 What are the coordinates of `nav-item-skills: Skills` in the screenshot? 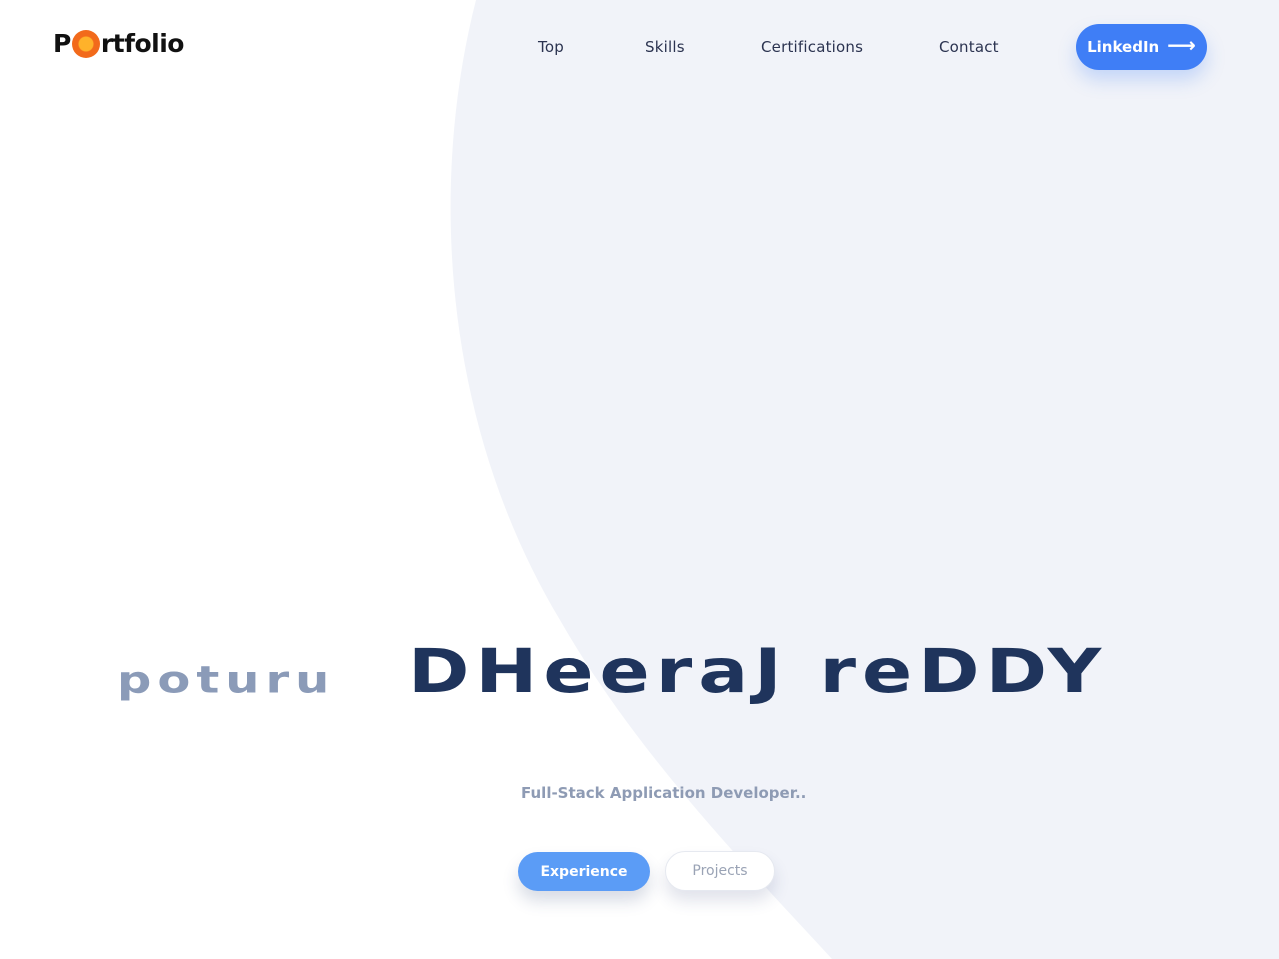 It's located at (665, 47).